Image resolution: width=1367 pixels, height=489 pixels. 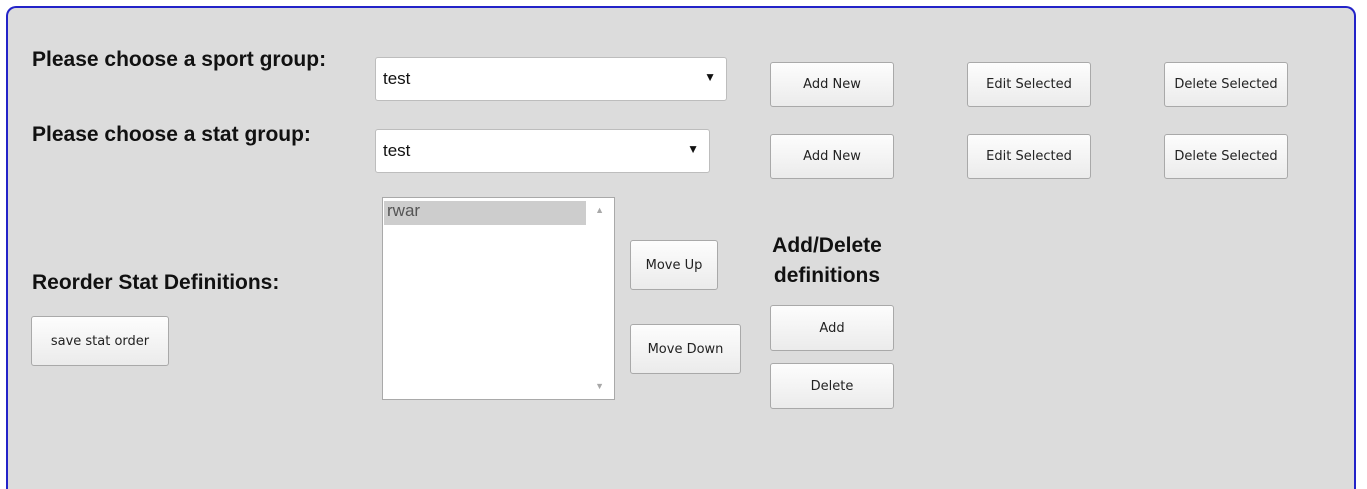 I want to click on scroll-down-arrow-icon: ▼, so click(x=599, y=386).